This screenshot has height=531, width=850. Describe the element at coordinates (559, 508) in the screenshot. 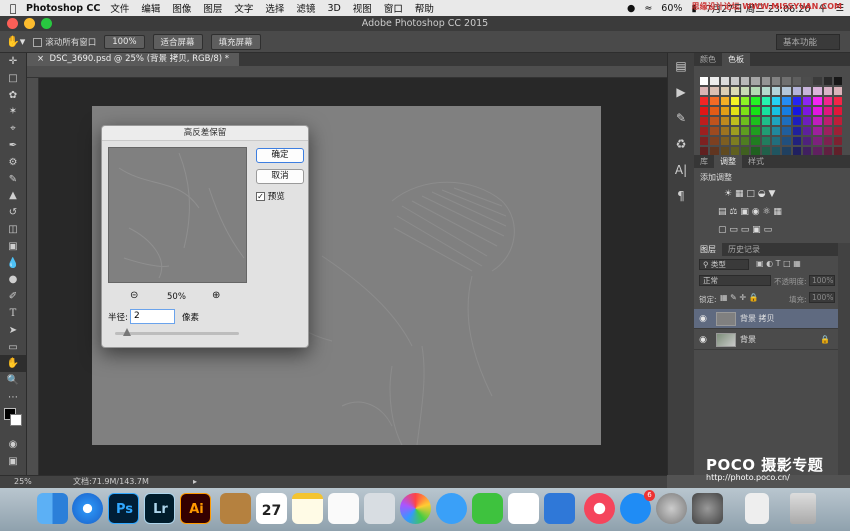

I see `keynote-icon` at that location.